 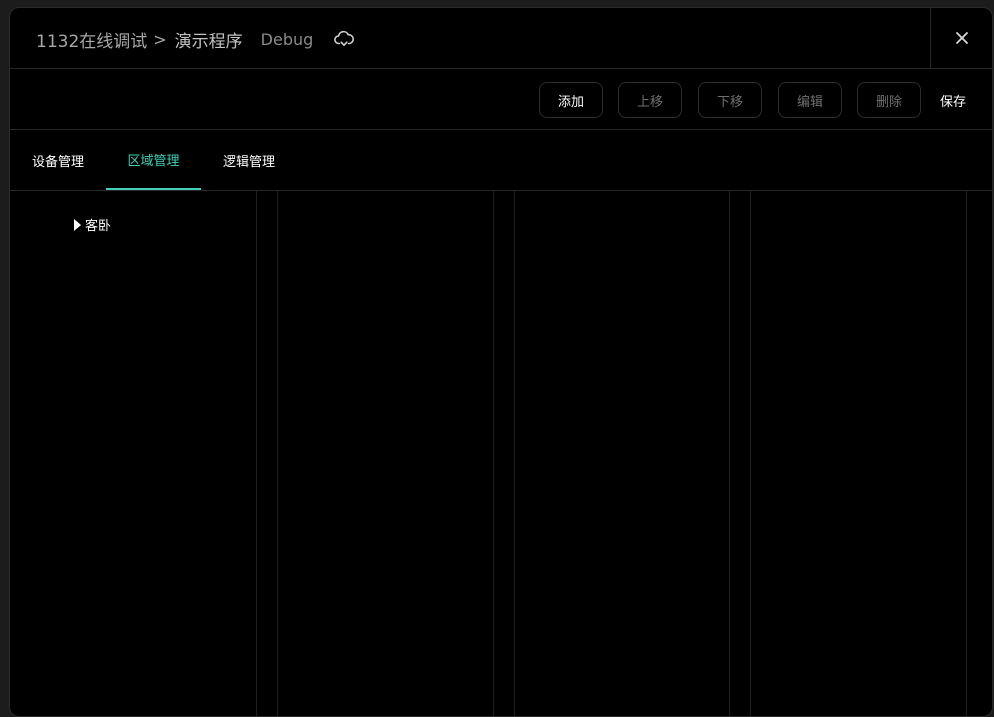 What do you see at coordinates (730, 100) in the screenshot?
I see `move-down-button: 下移` at bounding box center [730, 100].